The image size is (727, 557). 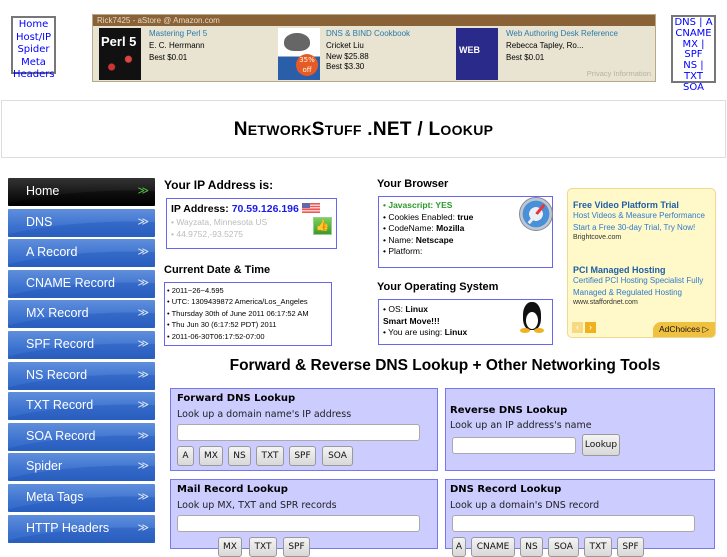 I want to click on dns-record-title: DNS Record Lookup, so click(x=506, y=489).